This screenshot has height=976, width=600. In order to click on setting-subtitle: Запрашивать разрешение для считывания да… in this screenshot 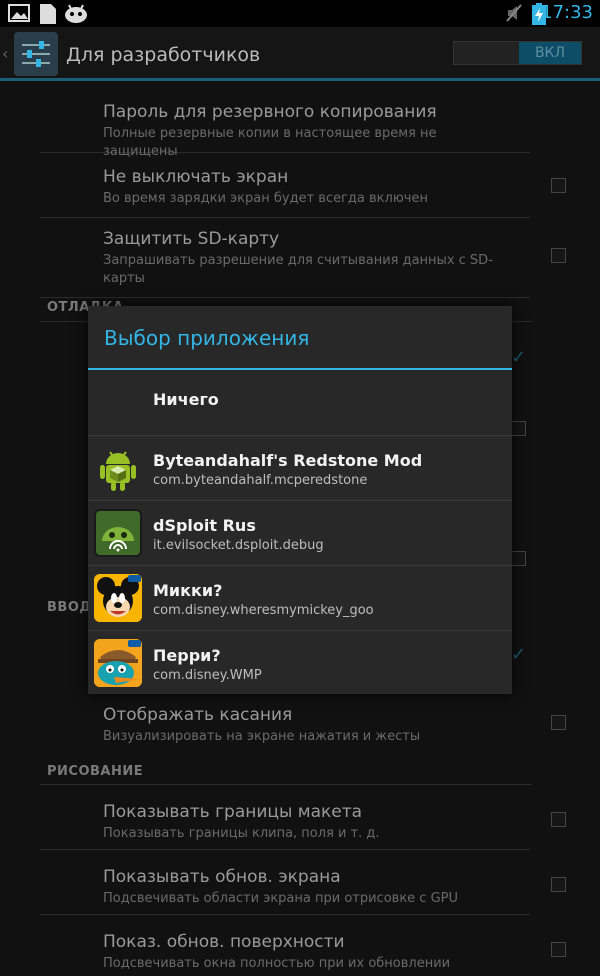, I will do `click(298, 269)`.